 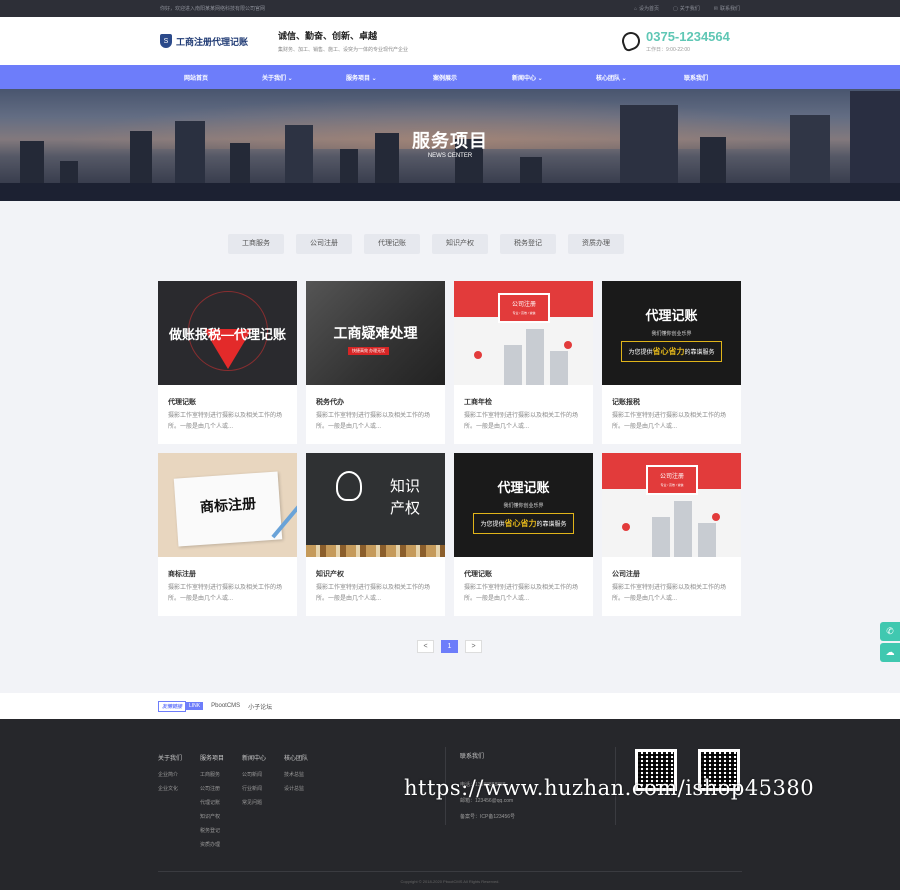 What do you see at coordinates (609, 788) in the screenshot?
I see `watermark: https://www.huzhan.com/ishop45380` at bounding box center [609, 788].